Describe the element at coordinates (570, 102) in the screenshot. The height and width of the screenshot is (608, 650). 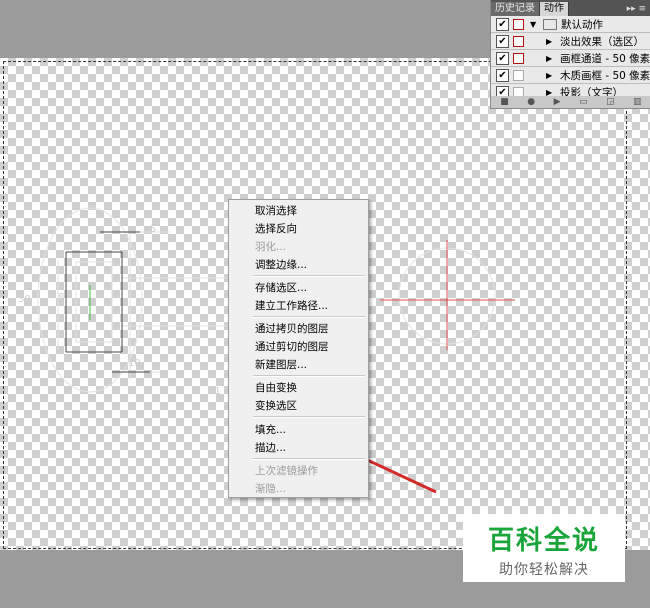
I see `panel-footer: ■ ● ▶ ▭ ◲ ▥` at that location.